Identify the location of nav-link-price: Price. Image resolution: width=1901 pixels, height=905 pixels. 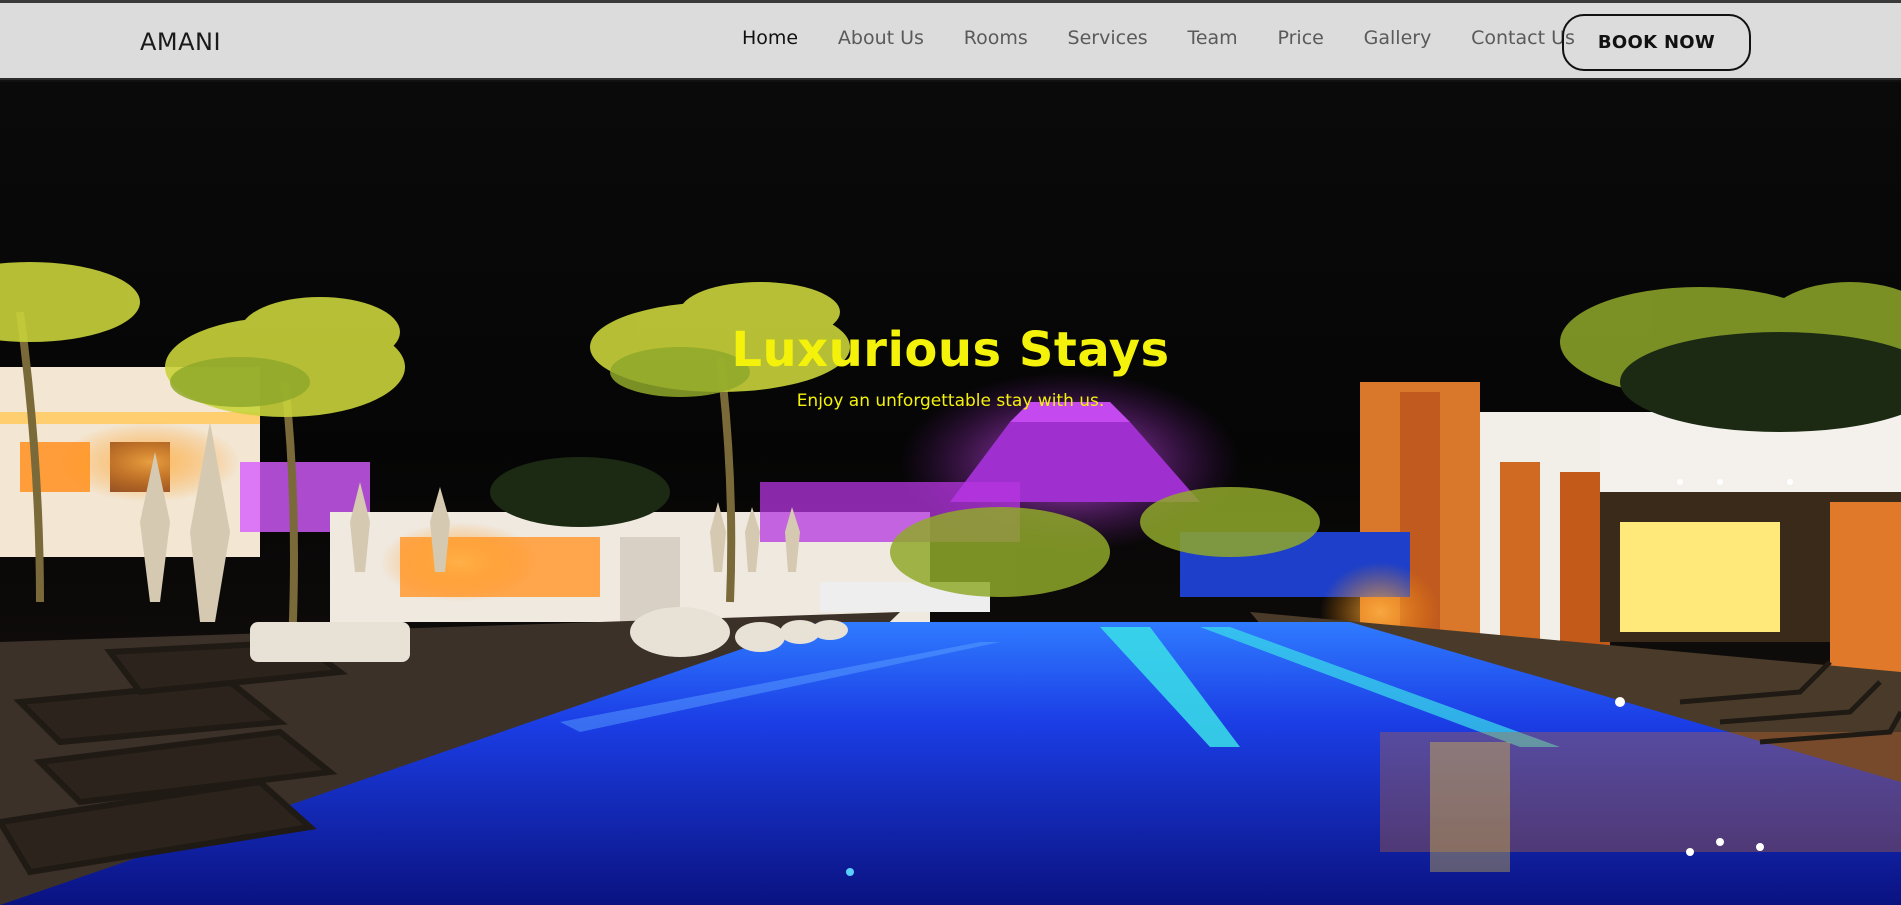
(1300, 38).